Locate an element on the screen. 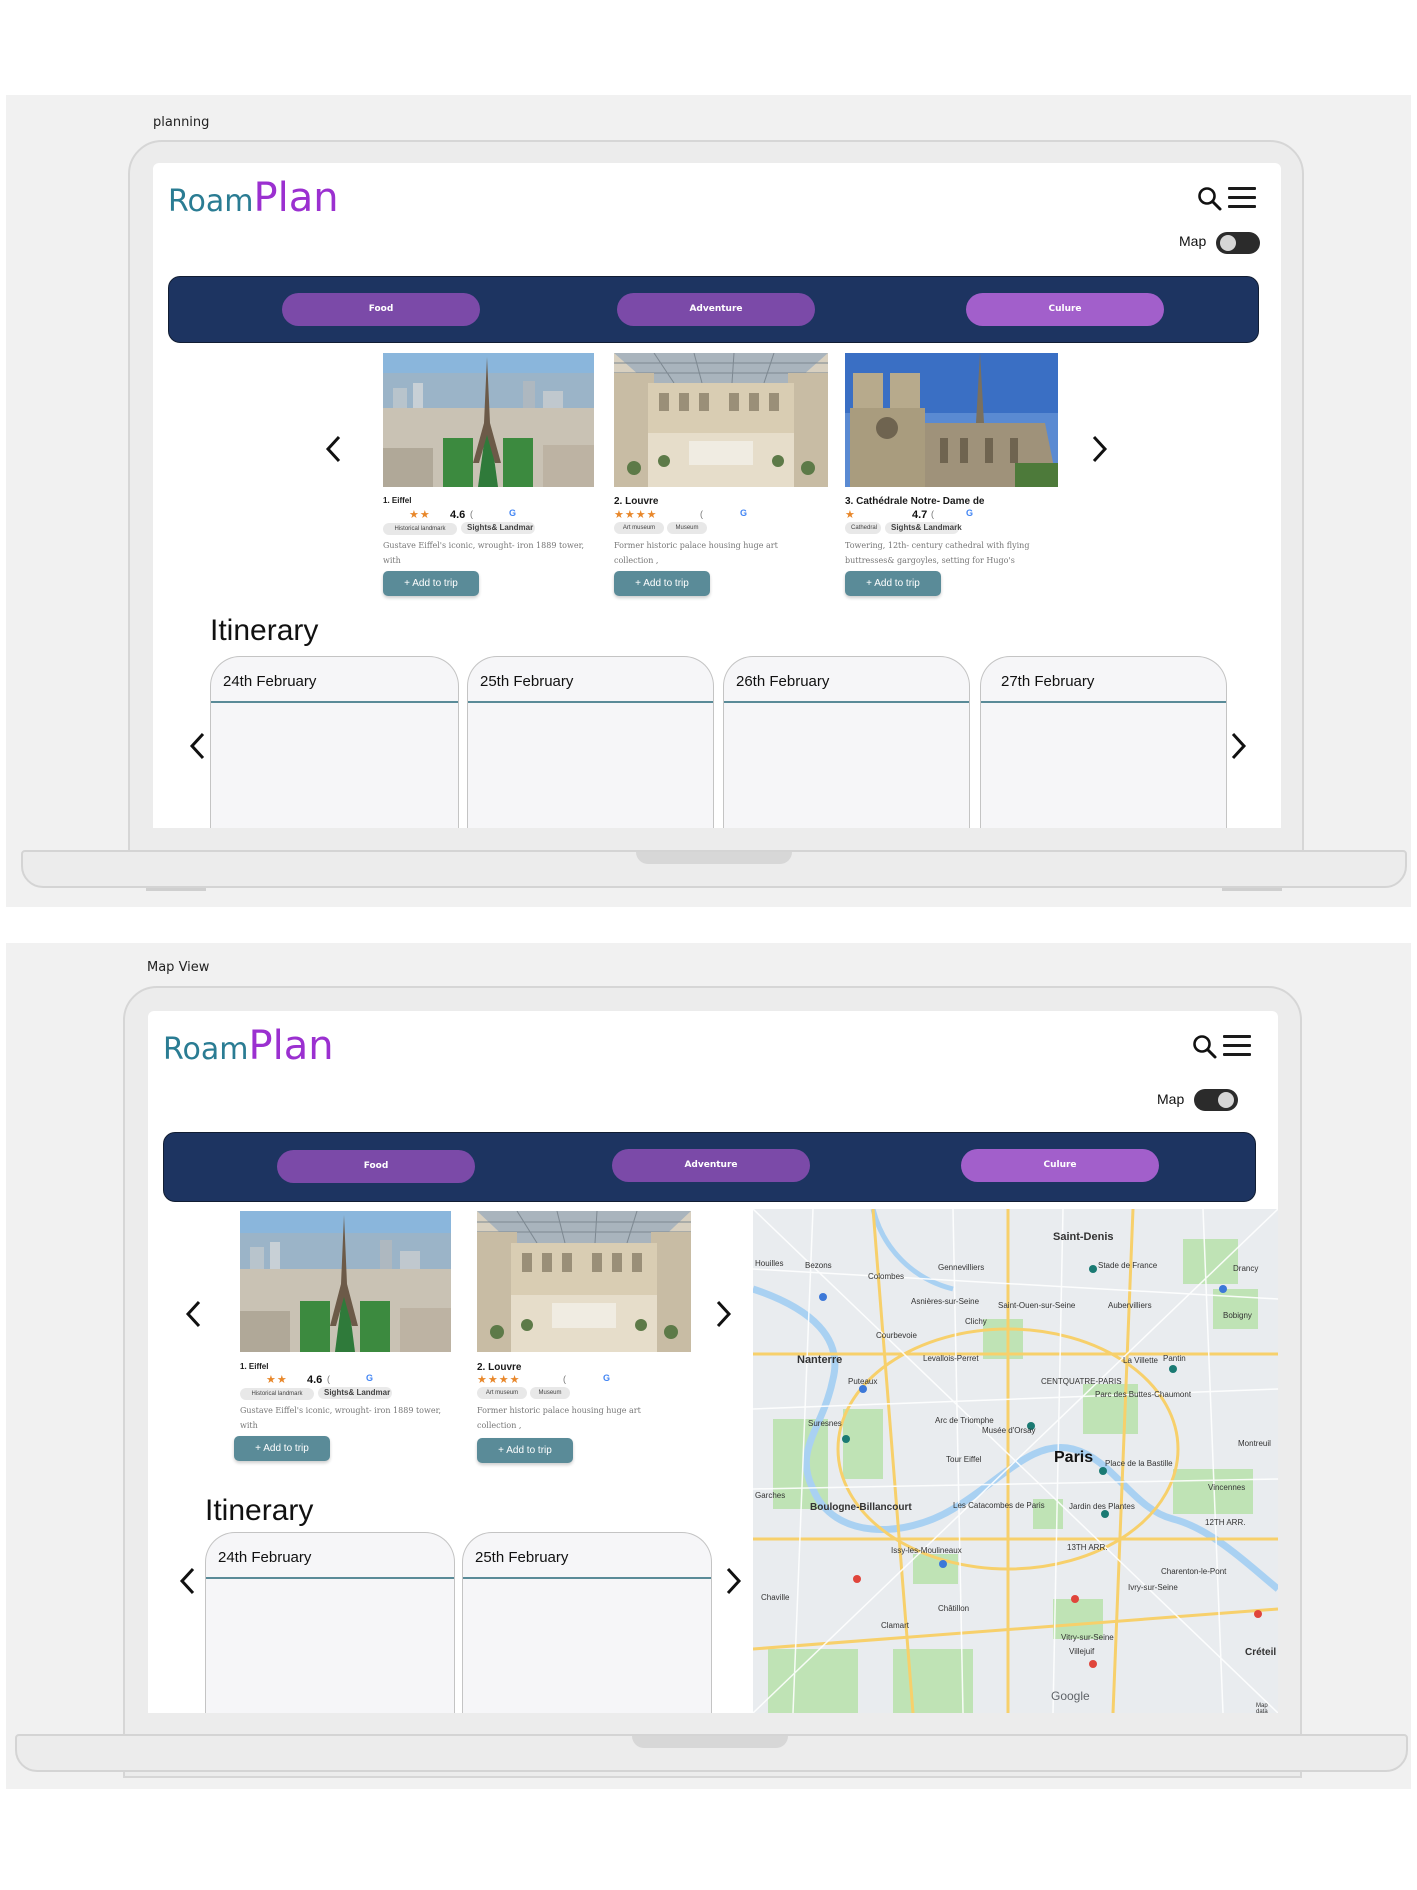 This screenshot has height=1890, width=1417. map-label: Arc de Triomphe is located at coordinates (964, 1420).